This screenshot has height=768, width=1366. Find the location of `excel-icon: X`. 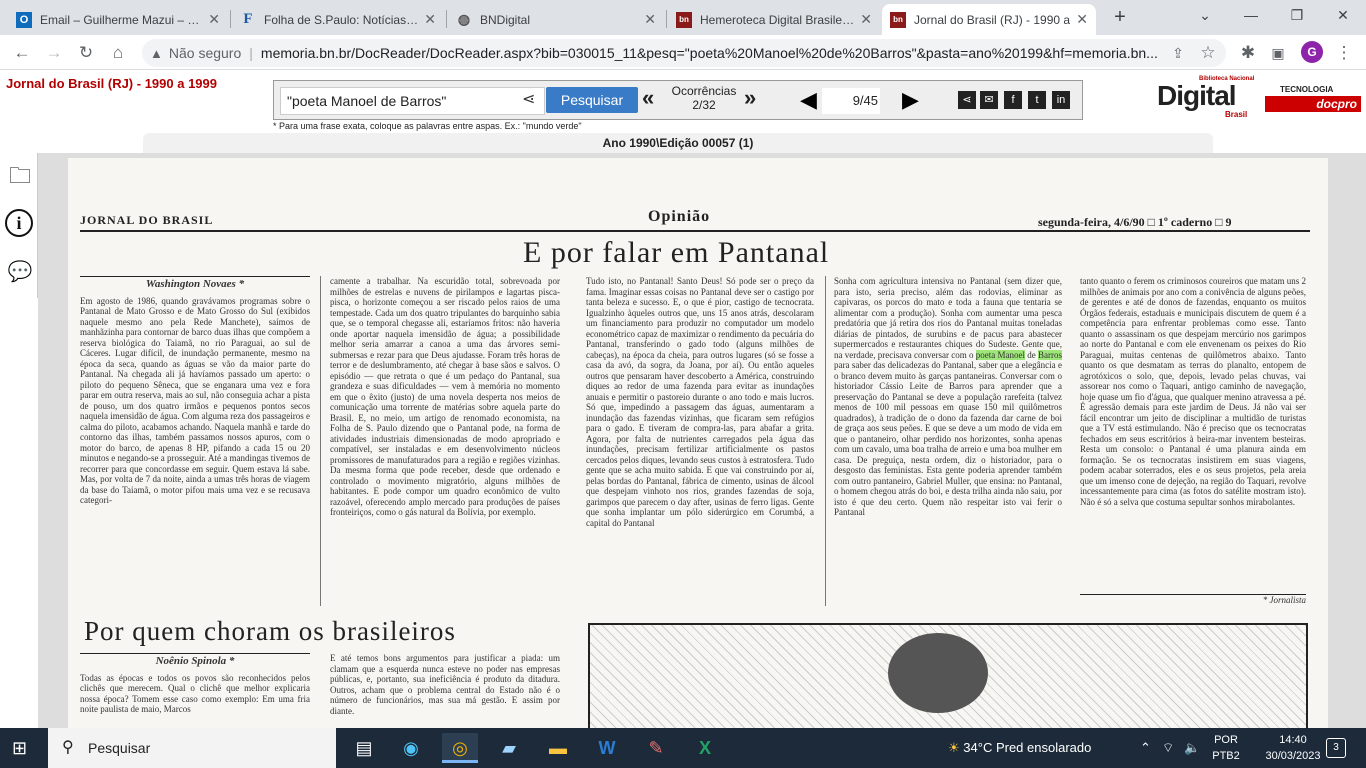

excel-icon: X is located at coordinates (705, 748).